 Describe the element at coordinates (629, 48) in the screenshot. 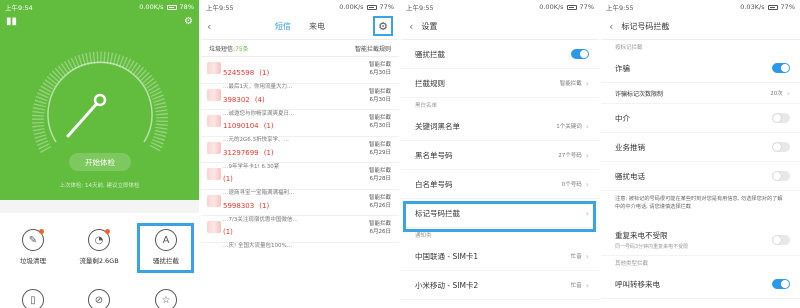

I see `section-header: 按标记拦截` at that location.